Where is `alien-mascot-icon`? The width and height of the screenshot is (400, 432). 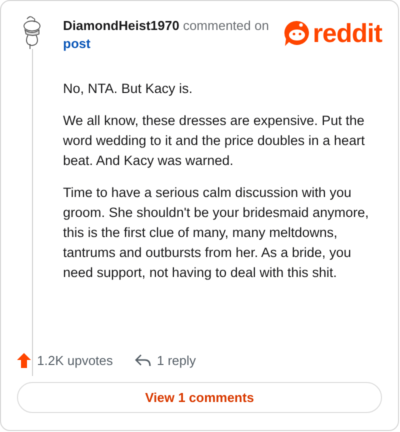 alien-mascot-icon is located at coordinates (297, 33).